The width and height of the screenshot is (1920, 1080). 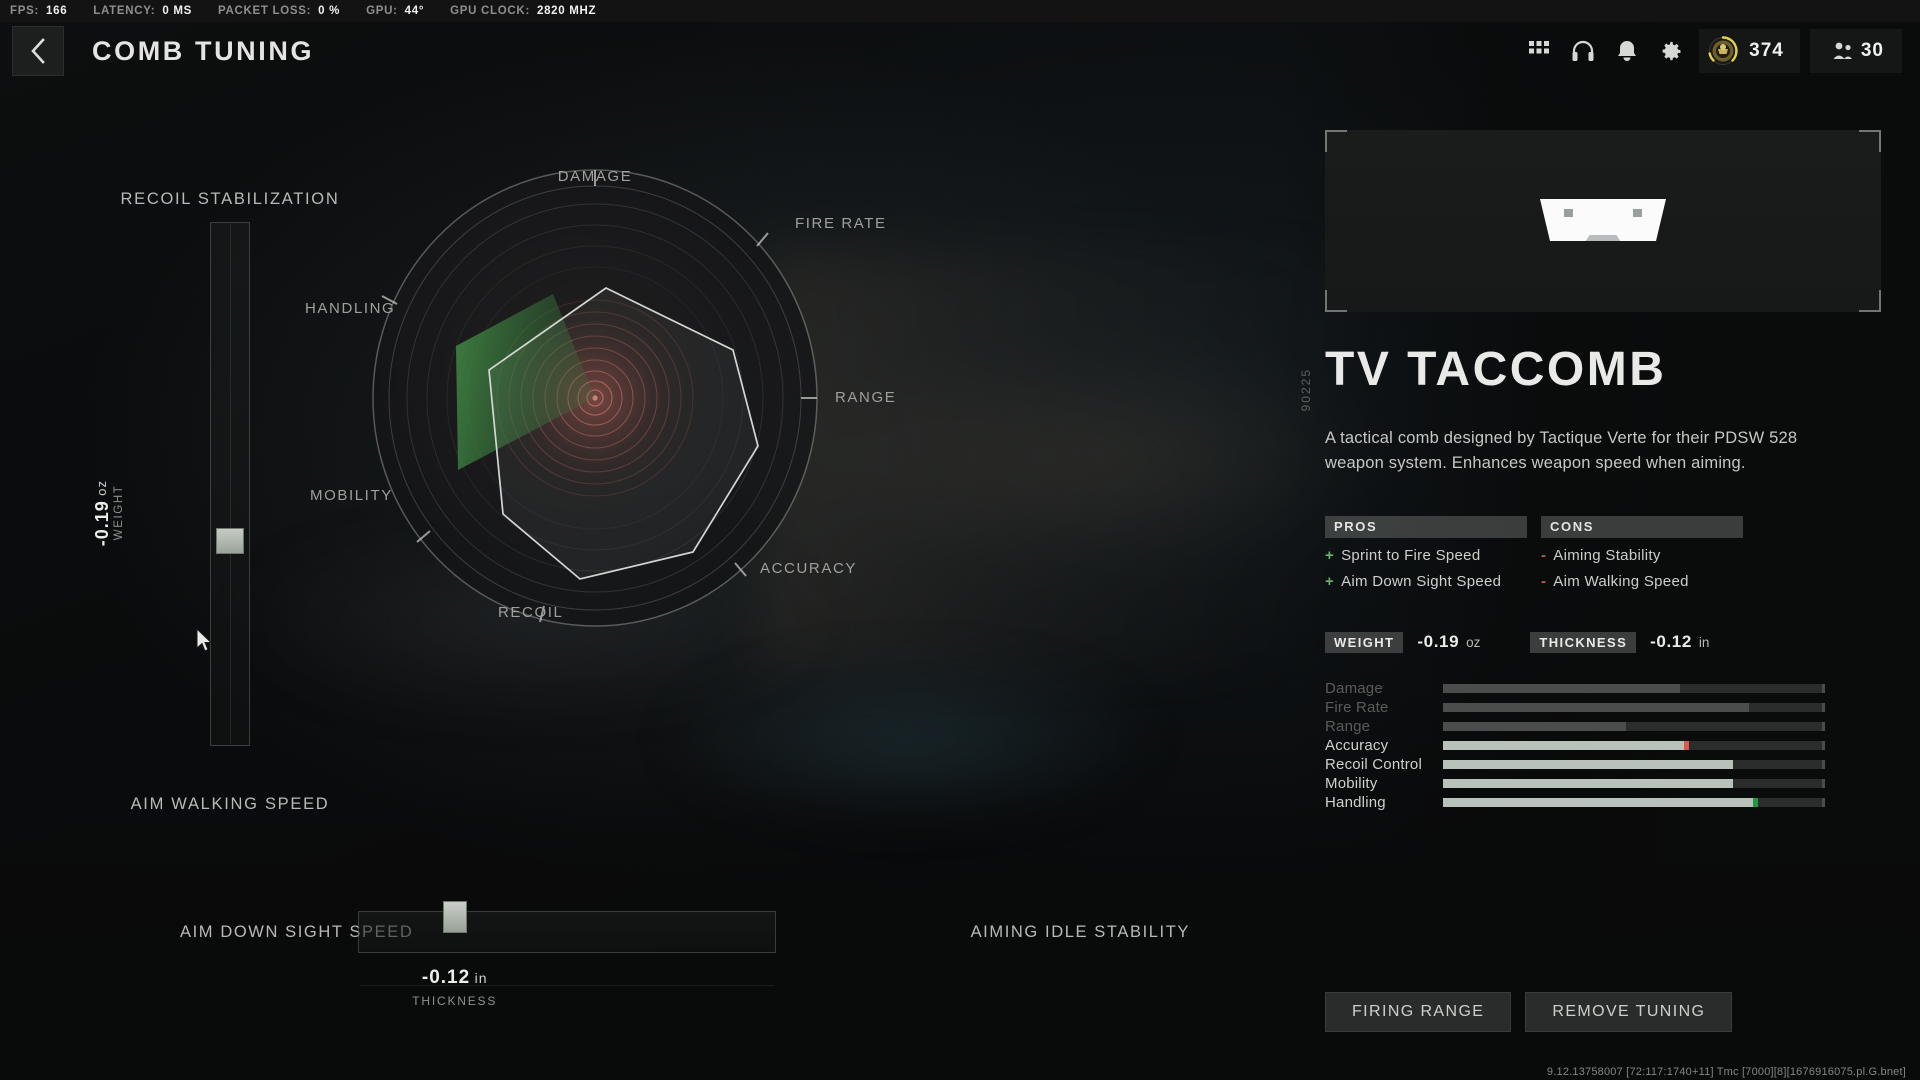 I want to click on perf-value: 166, so click(x=57, y=11).